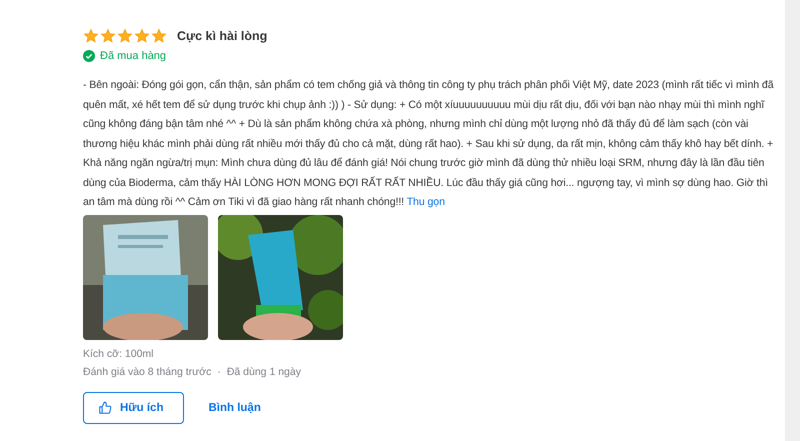  Describe the element at coordinates (133, 408) in the screenshot. I see `helpful-button: Hữu ích` at that location.